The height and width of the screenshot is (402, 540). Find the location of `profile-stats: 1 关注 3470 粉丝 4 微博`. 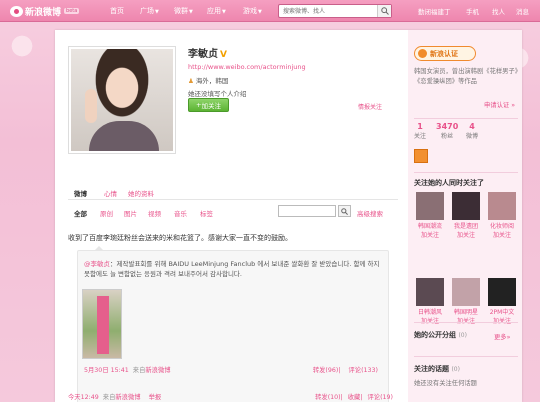

profile-stats: 1 关注 3470 粉丝 4 微博 is located at coordinates (466, 130).